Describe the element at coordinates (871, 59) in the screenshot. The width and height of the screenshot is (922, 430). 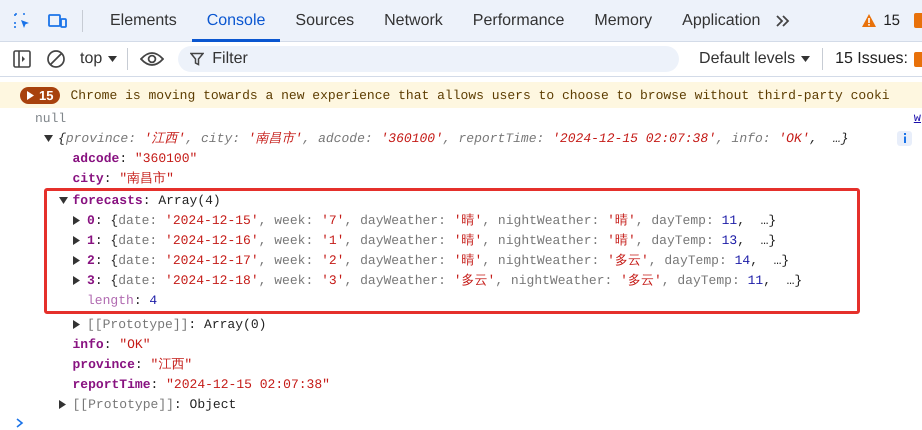
I see `issues-label: 15 Issues:` at that location.